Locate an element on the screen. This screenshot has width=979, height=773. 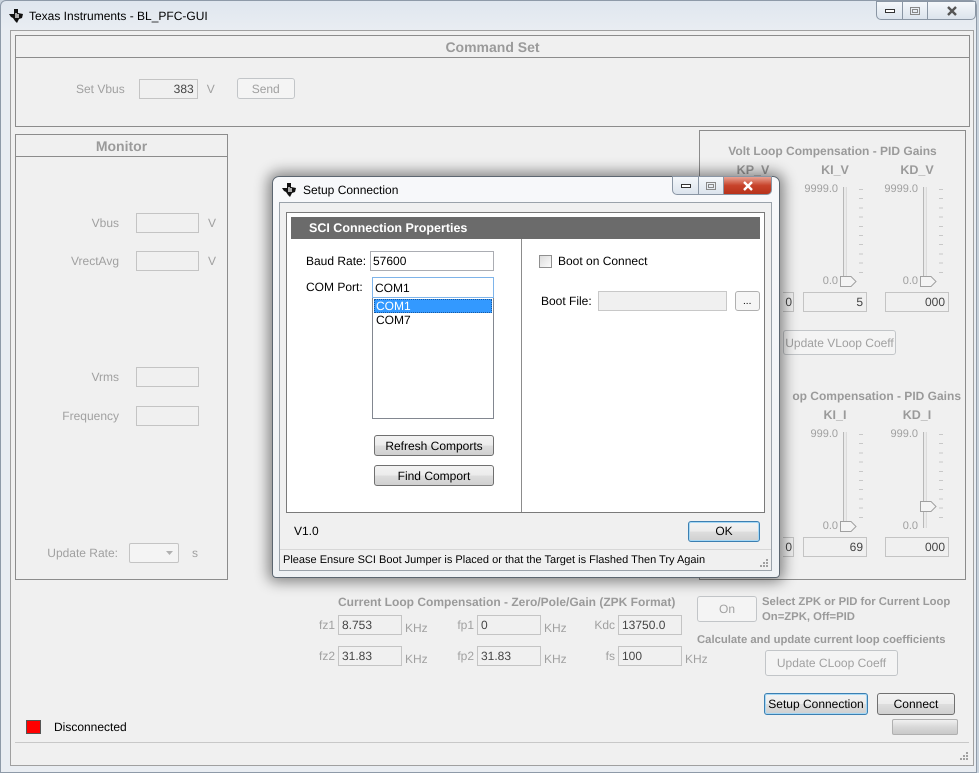
checkbox is located at coordinates (545, 261).